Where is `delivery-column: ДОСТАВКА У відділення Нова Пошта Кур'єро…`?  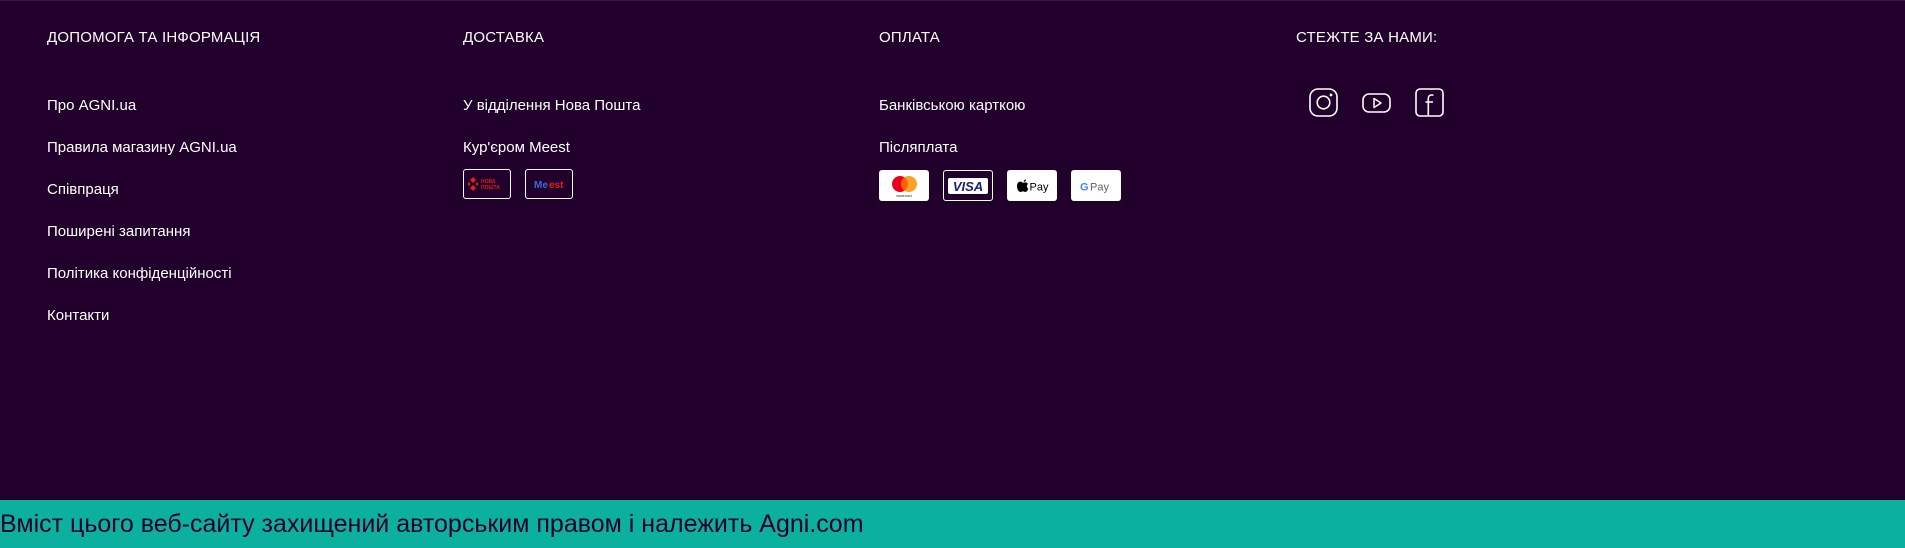
delivery-column: ДОСТАВКА У відділення Нова Пошта Кур'єро… is located at coordinates (551, 114).